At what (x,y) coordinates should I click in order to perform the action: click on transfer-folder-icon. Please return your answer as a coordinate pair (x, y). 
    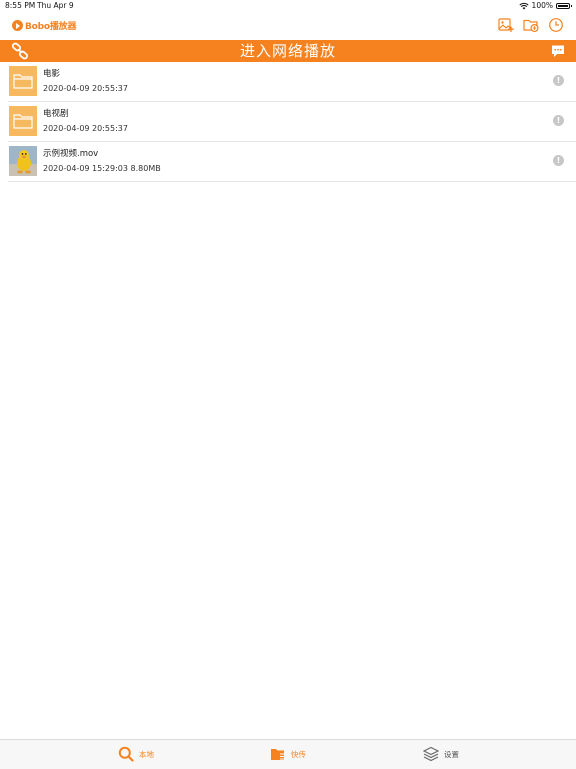
    Looking at the image, I should click on (278, 754).